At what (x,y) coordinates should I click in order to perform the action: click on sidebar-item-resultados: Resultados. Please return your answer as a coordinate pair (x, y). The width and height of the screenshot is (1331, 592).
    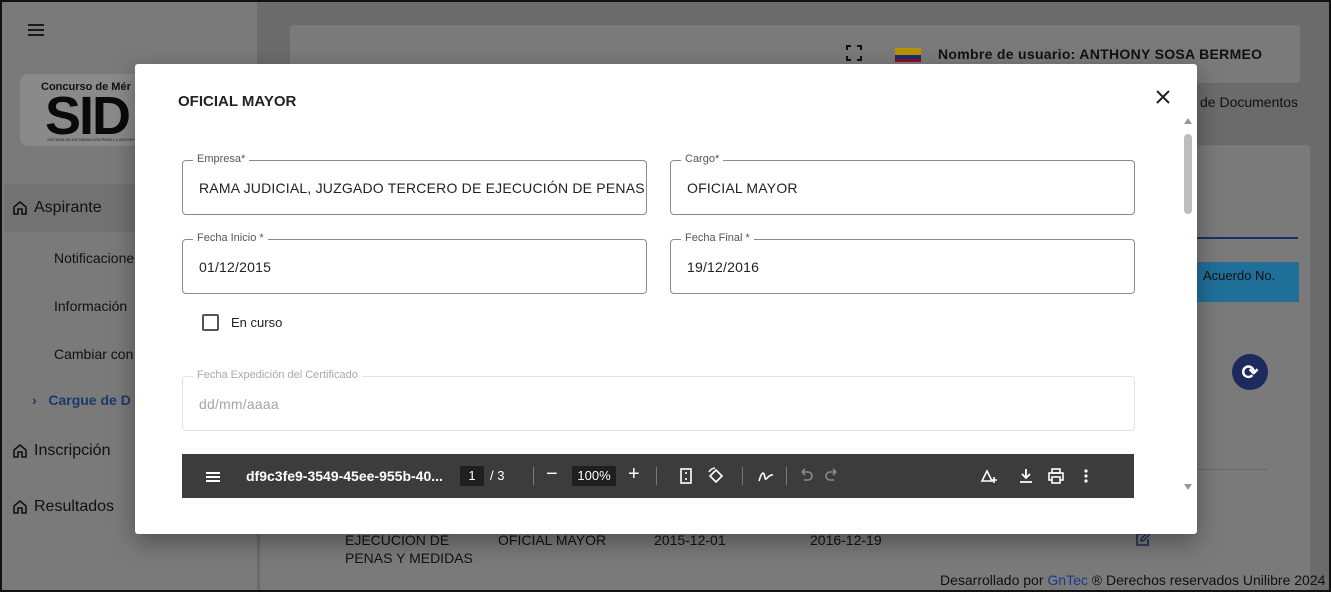
    Looking at the image, I should click on (63, 507).